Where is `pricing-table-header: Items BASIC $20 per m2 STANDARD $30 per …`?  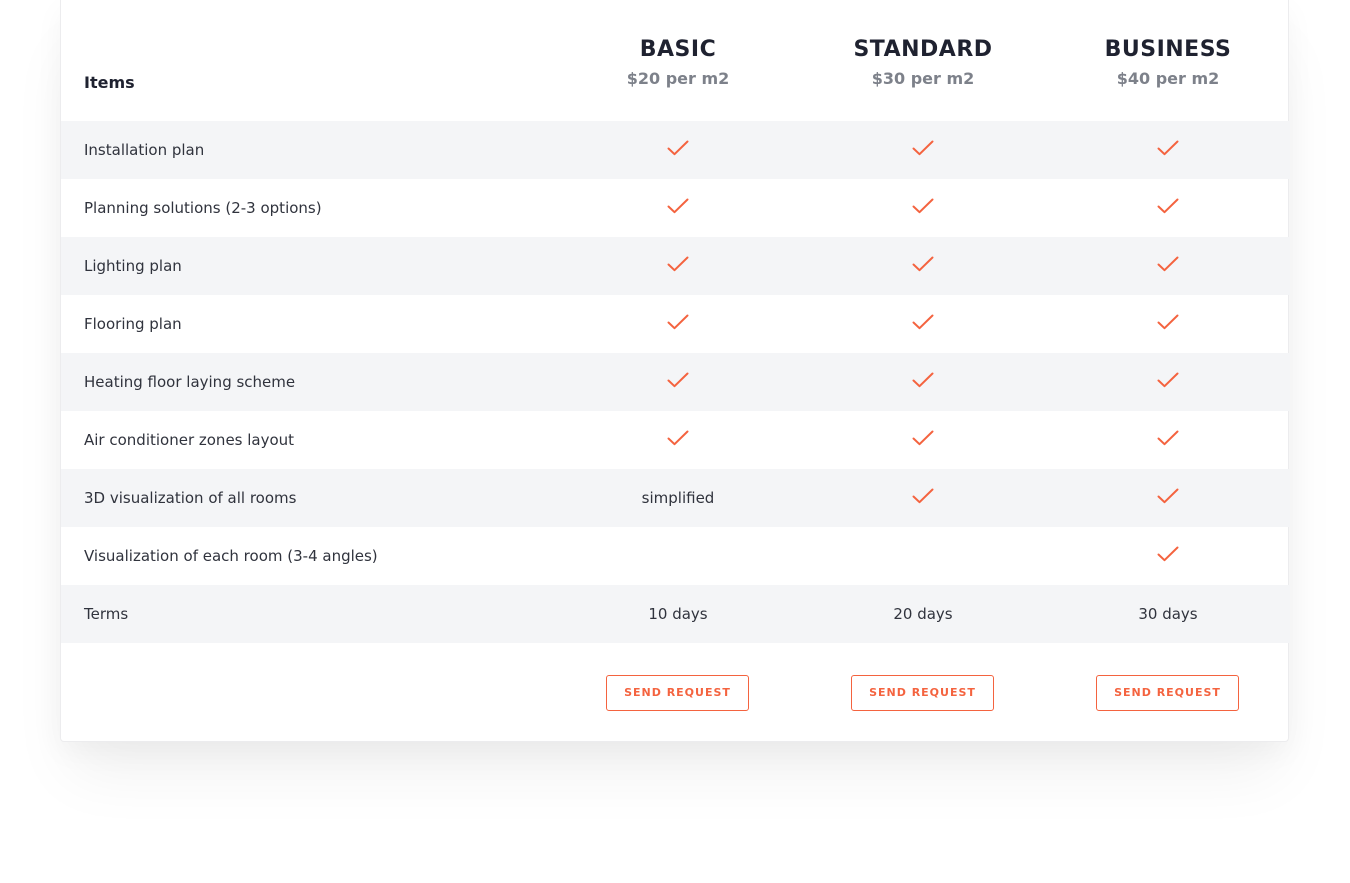 pricing-table-header: Items BASIC $20 per m2 STANDARD $30 per … is located at coordinates (675, 60).